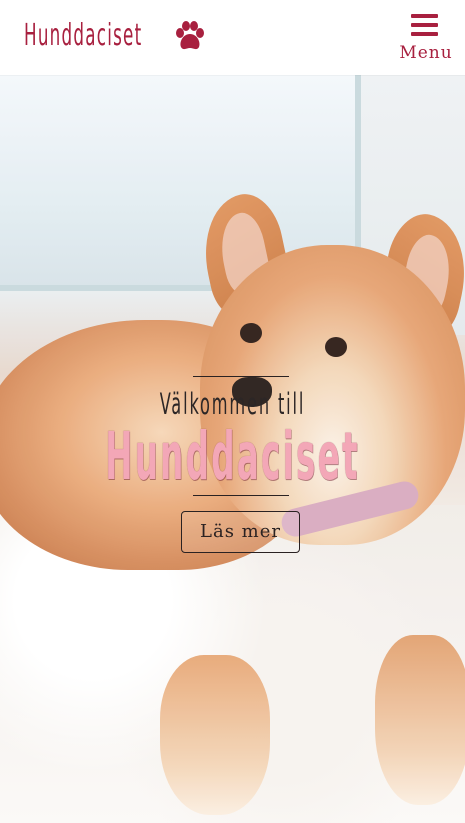 This screenshot has width=465, height=823. I want to click on menu-label: Menu, so click(426, 53).